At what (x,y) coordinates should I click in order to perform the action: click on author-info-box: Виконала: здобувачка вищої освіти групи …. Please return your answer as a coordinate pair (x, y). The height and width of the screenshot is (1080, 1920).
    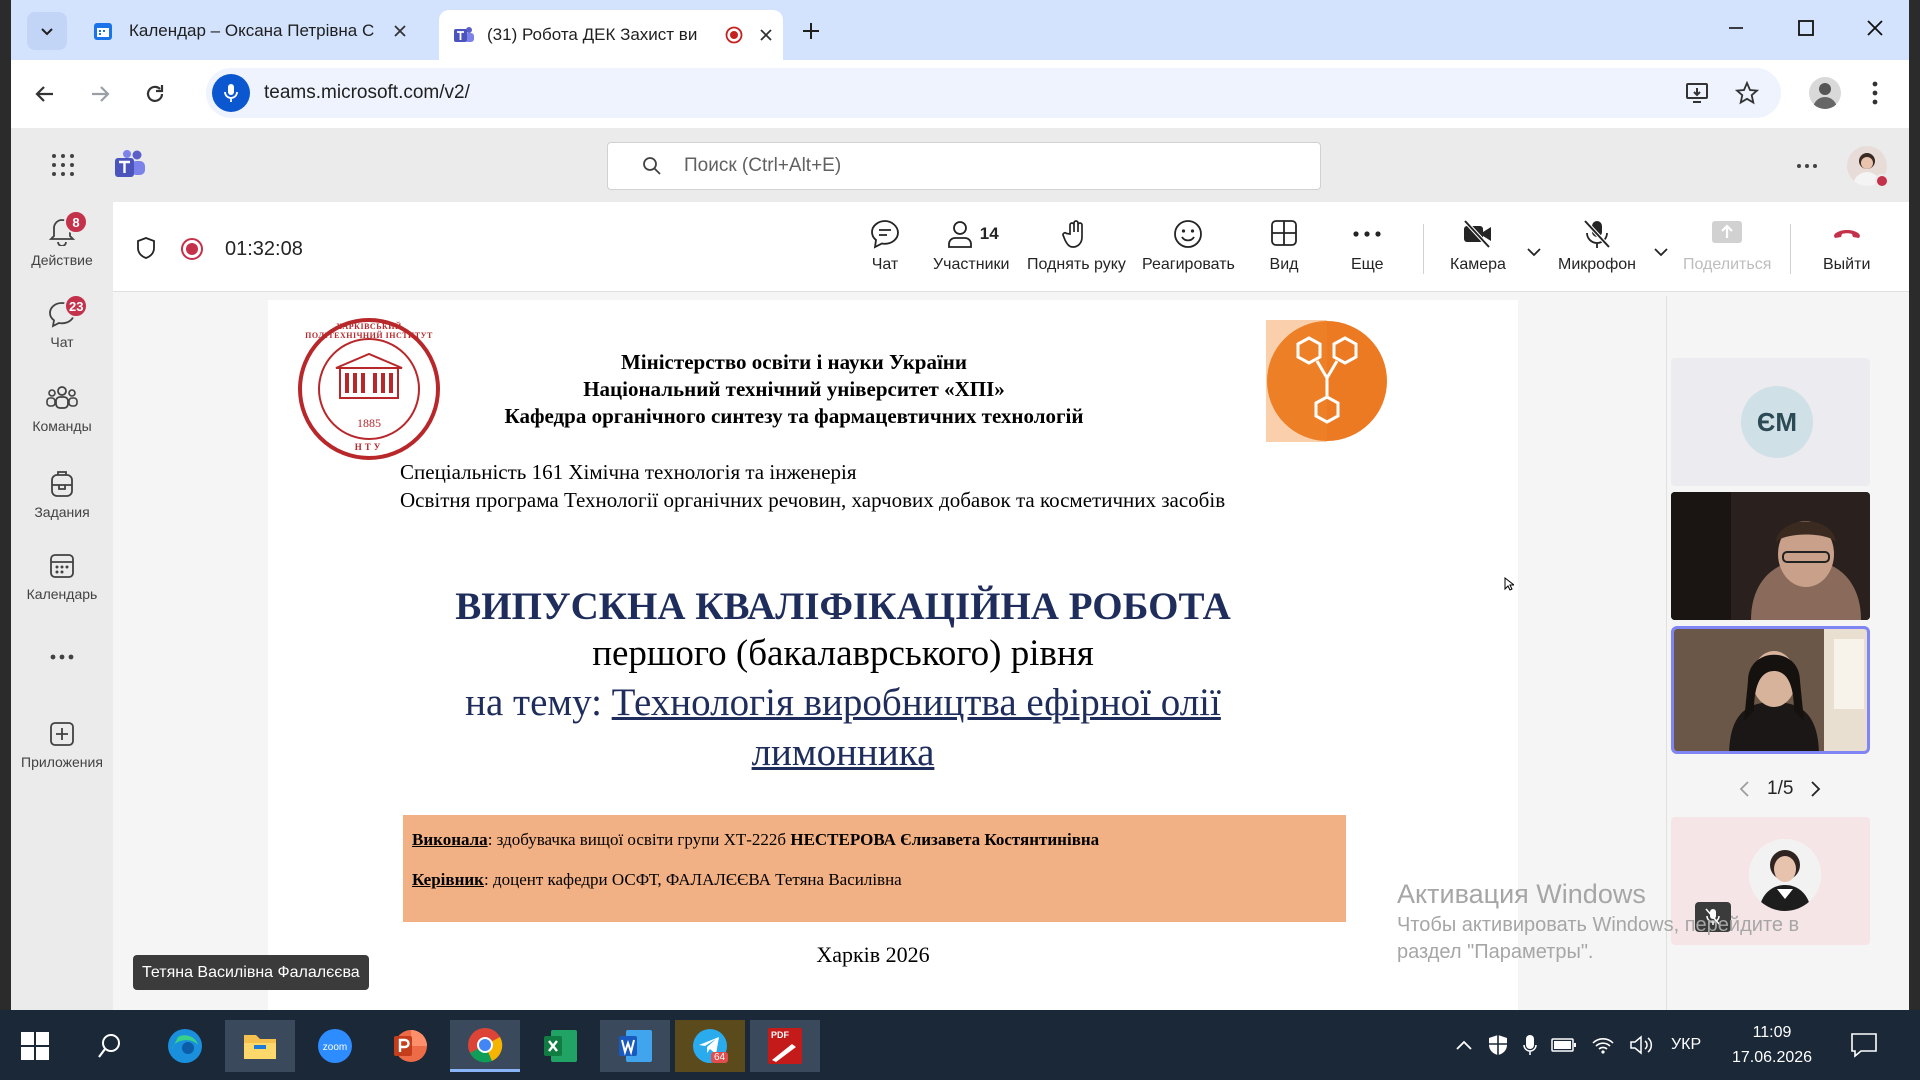
    Looking at the image, I should click on (874, 868).